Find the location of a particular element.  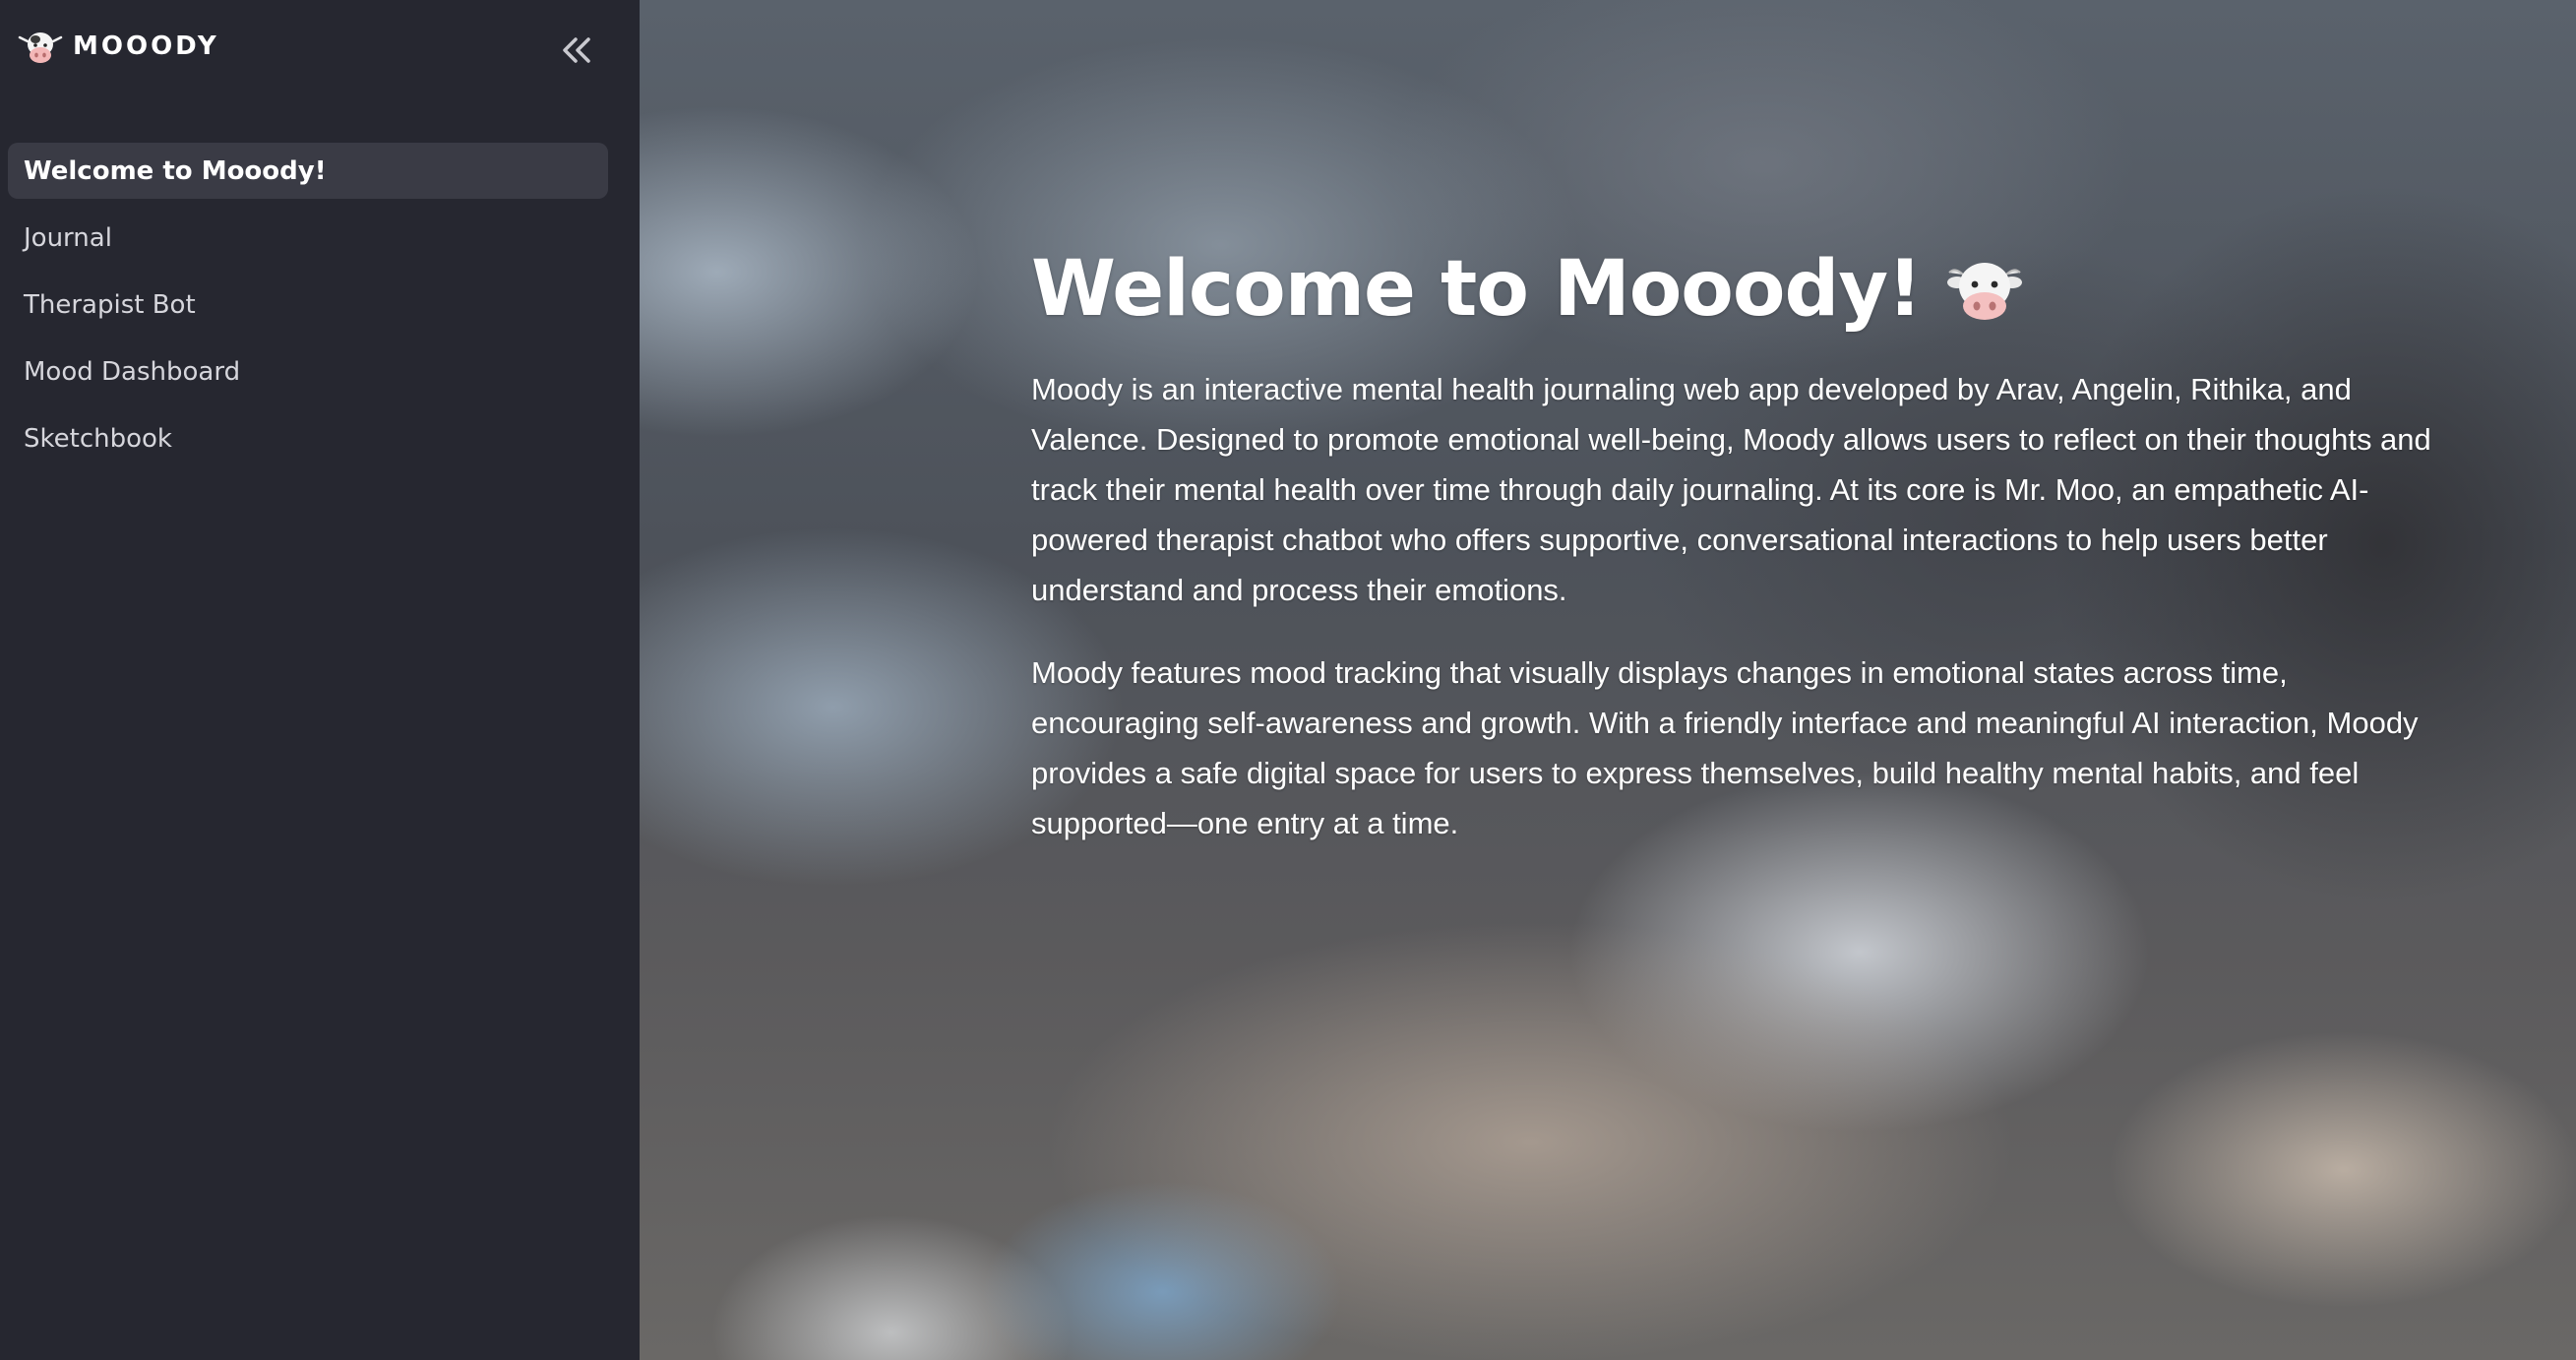

double-chevron-left-icon is located at coordinates (576, 50).